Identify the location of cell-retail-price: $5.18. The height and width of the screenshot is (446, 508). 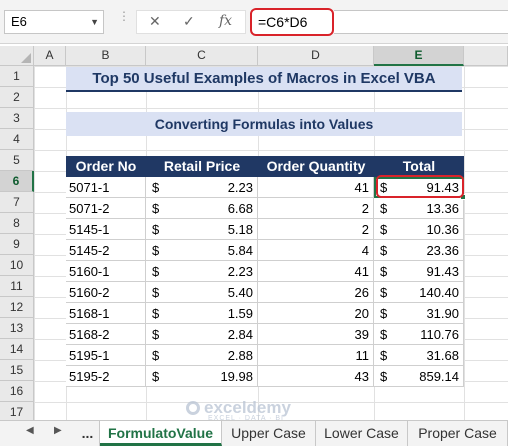
(202, 229).